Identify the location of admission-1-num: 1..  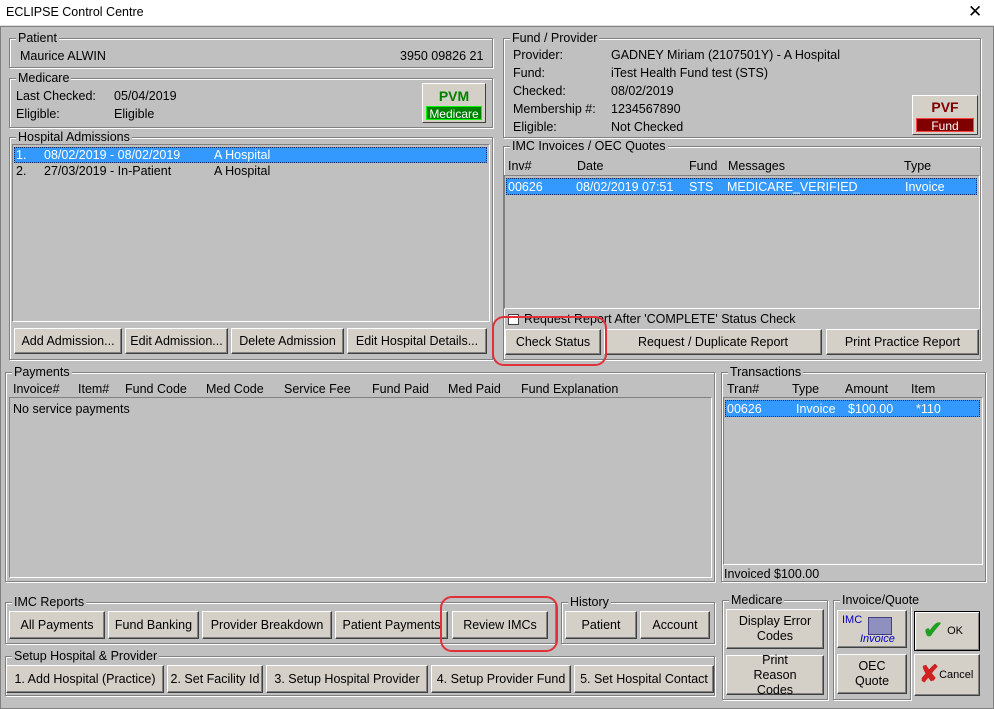
(21, 155).